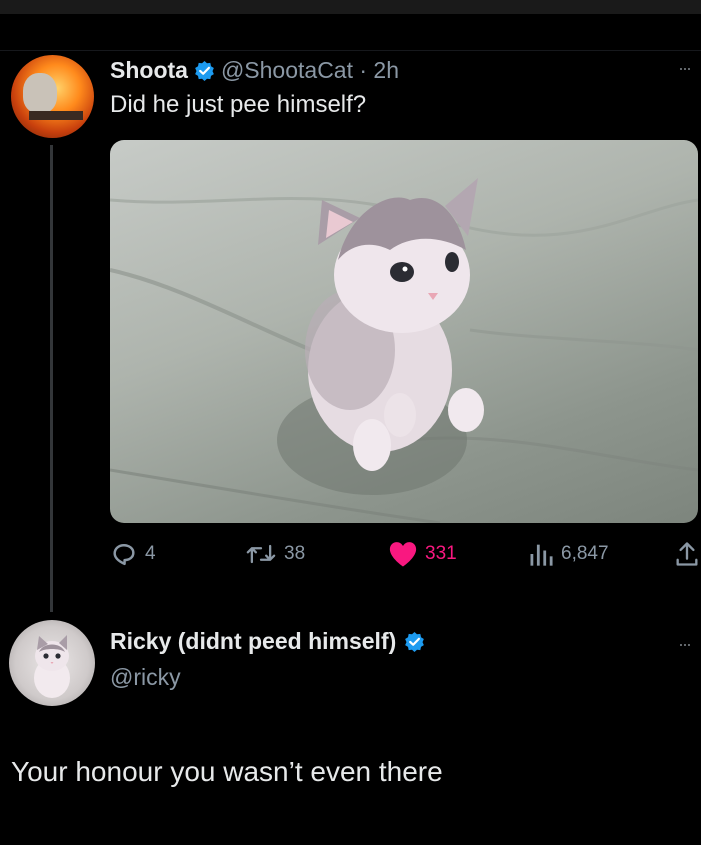 The image size is (701, 845). I want to click on reply-author-name: Ricky (didnt peed himself), so click(253, 641).